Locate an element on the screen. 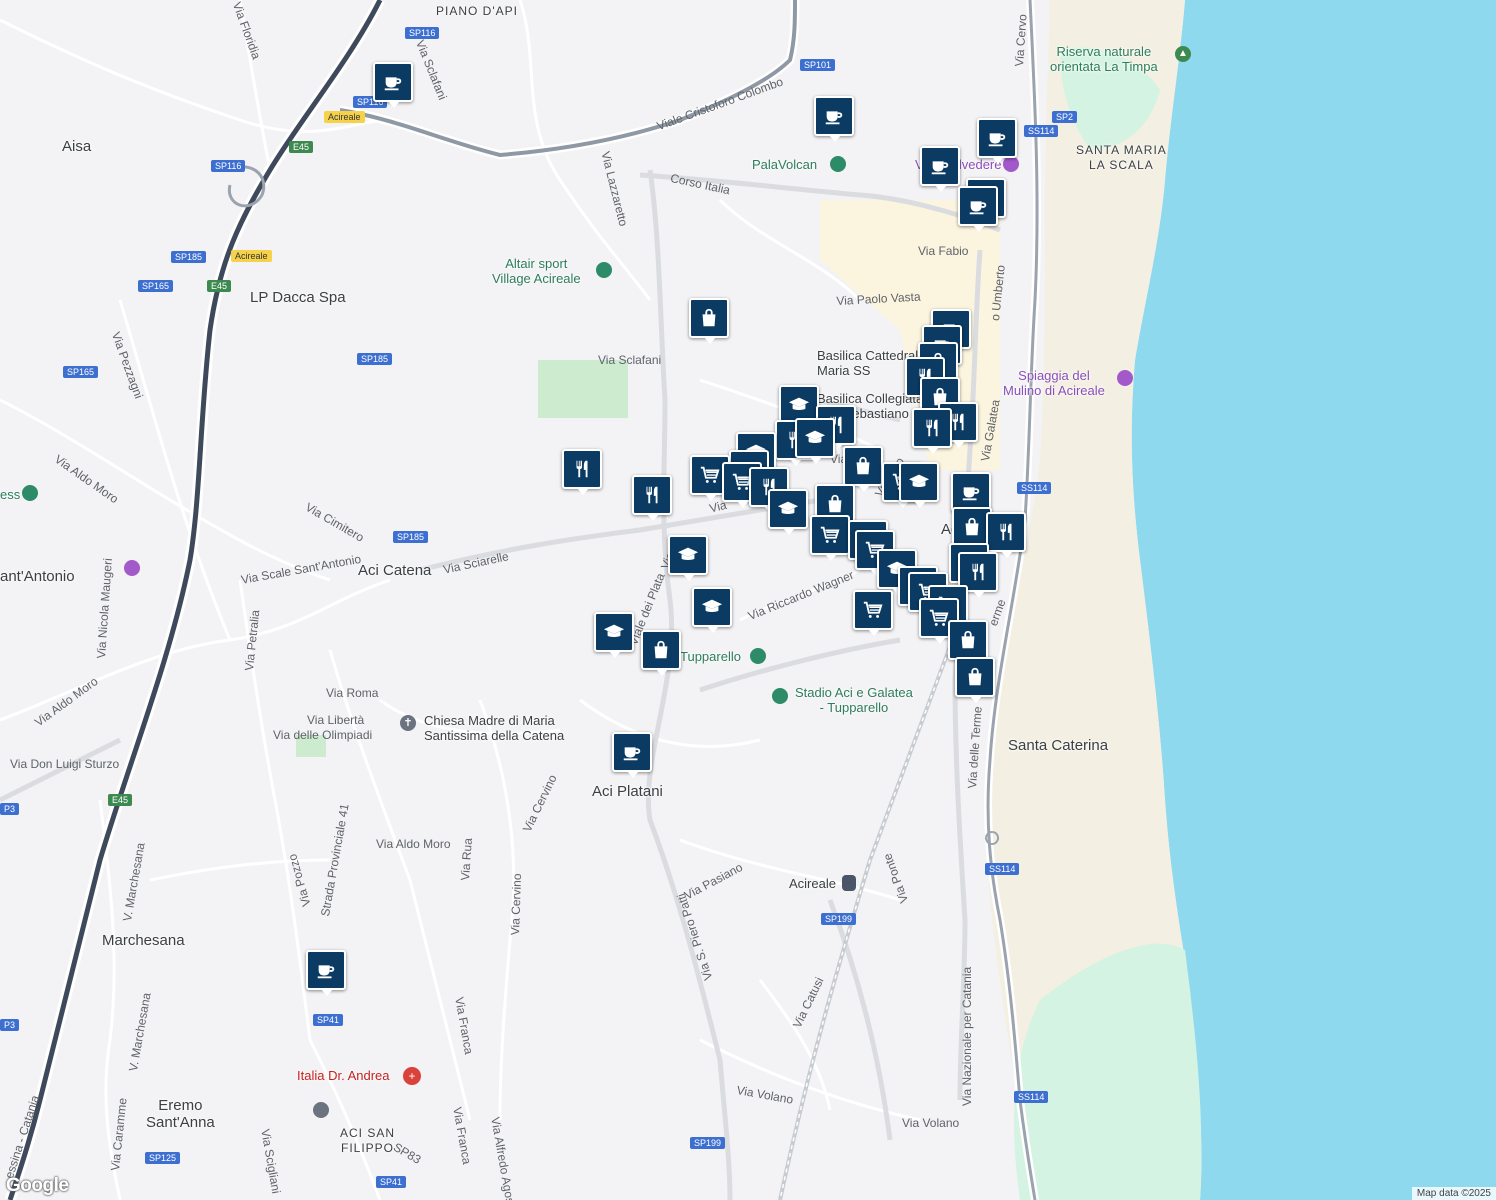 This screenshot has height=1200, width=1496. poi-label: Spiaggia del Mulino di Acireale is located at coordinates (1054, 383).